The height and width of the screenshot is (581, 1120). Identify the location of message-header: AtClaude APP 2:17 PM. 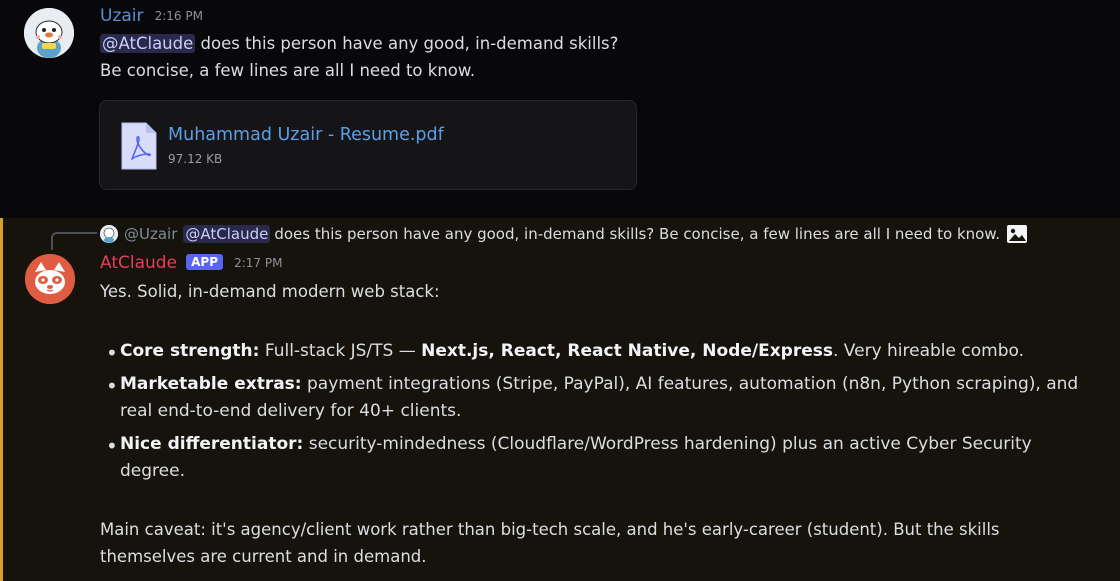
(191, 263).